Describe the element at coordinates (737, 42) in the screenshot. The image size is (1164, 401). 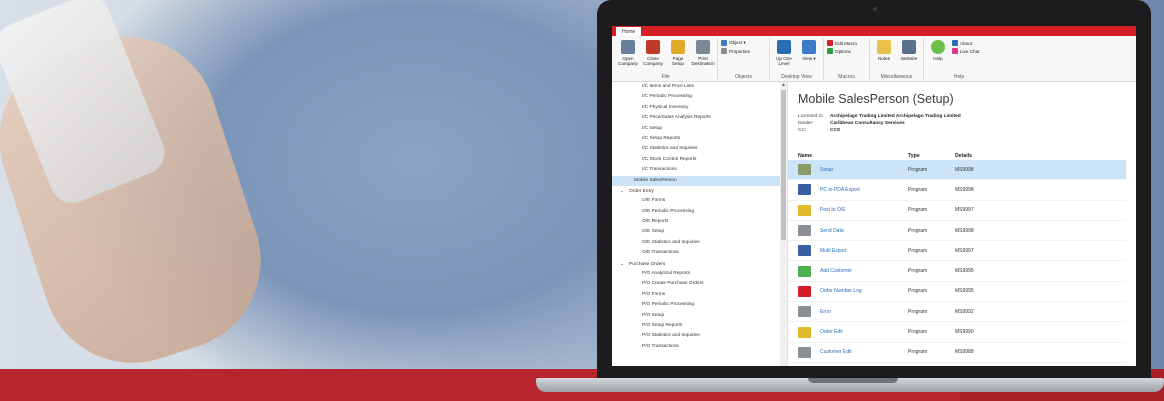
I see `button-label: Object ▾` at that location.